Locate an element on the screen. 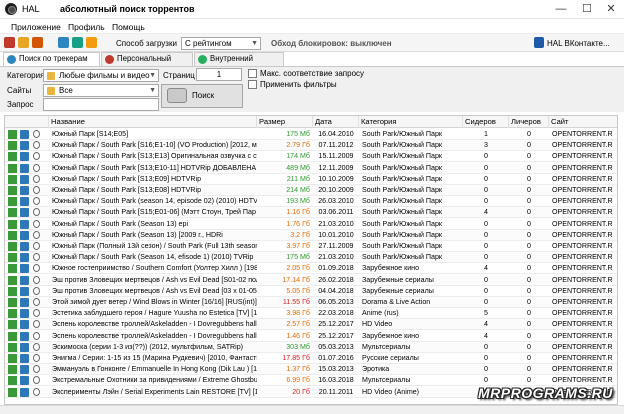  minimize-button: — is located at coordinates (561, 9).